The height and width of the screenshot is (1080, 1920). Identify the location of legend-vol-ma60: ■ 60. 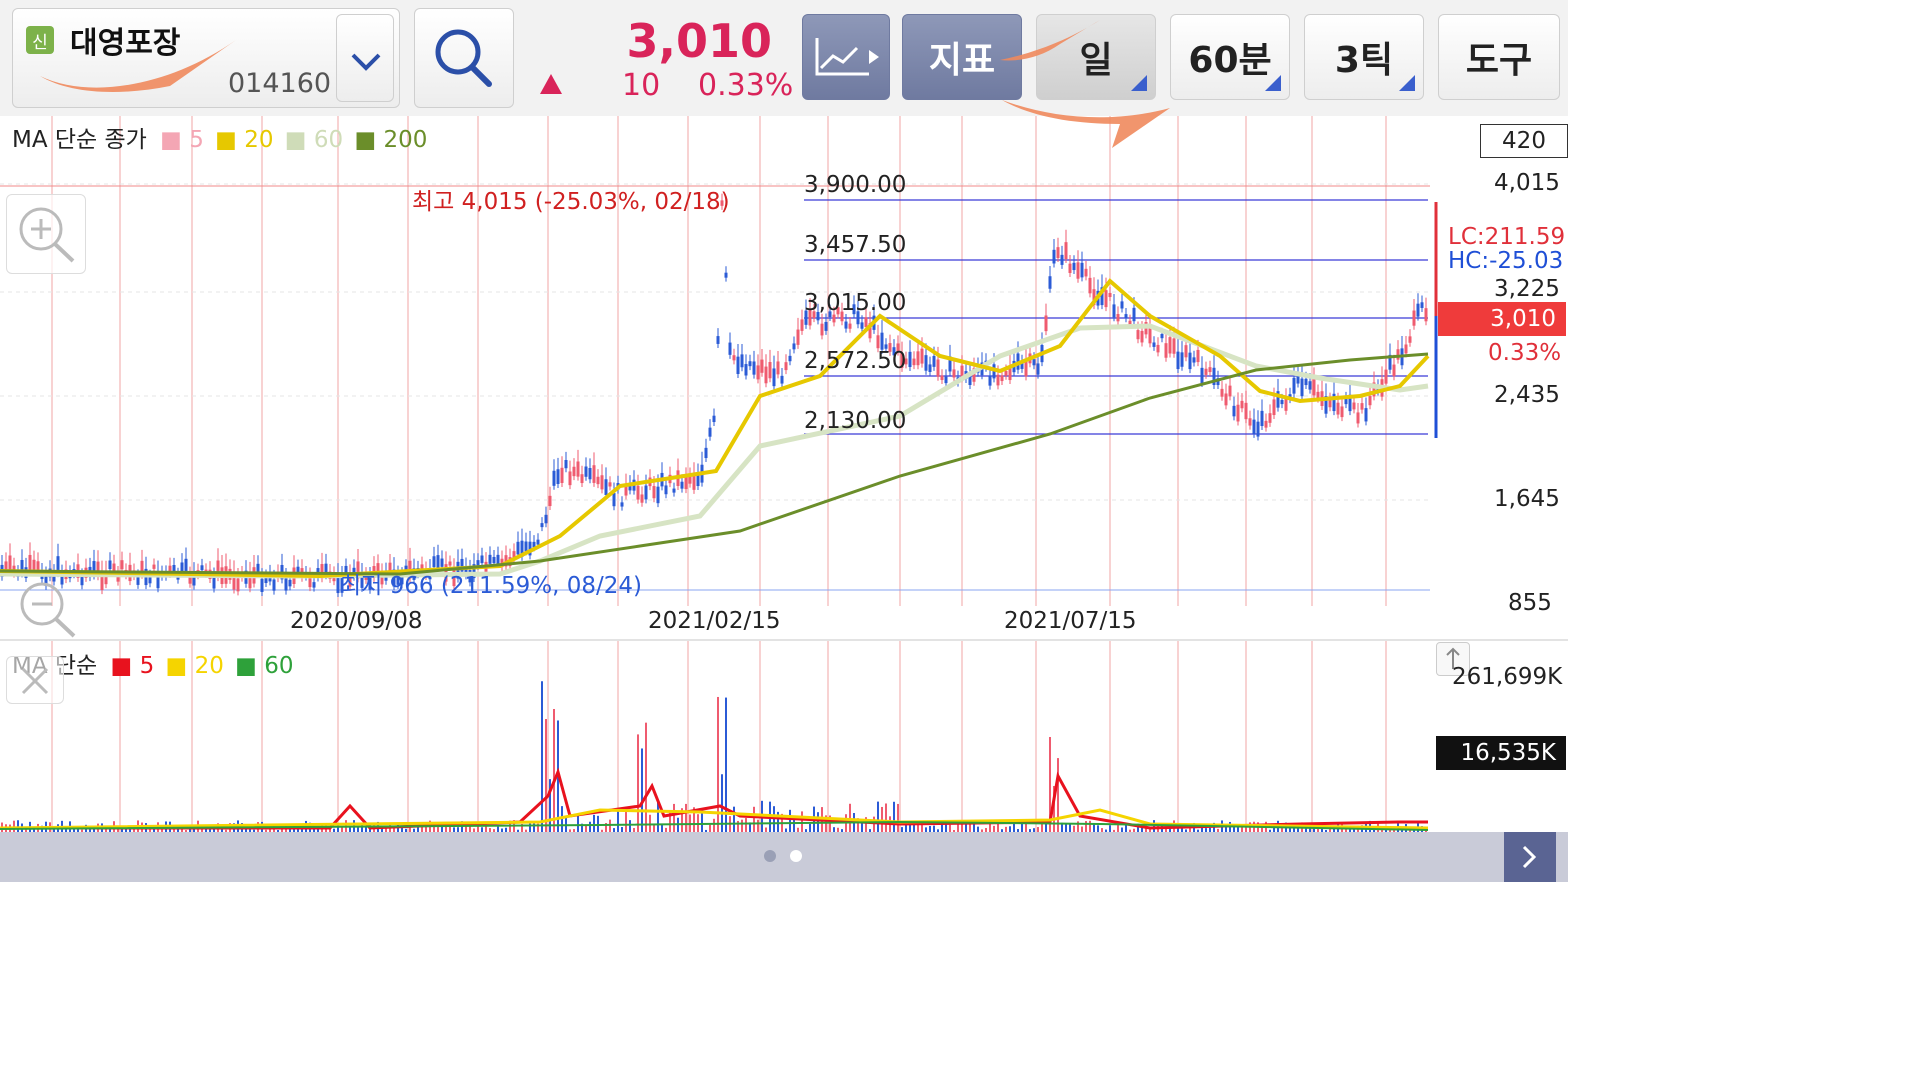
(264, 666).